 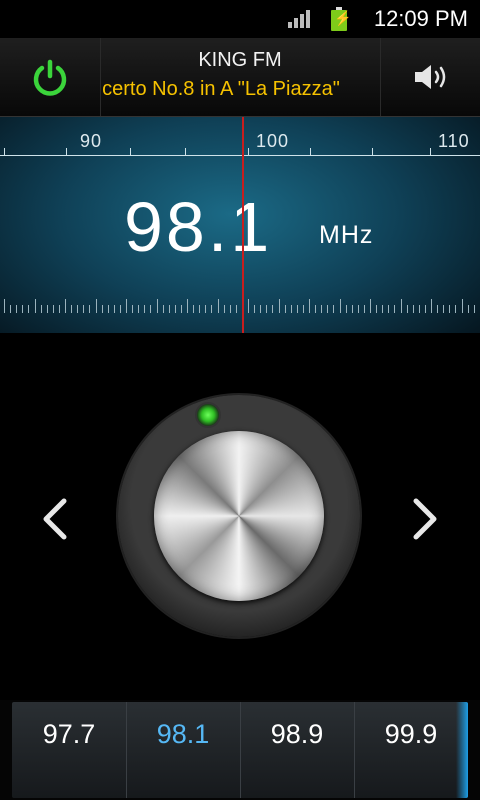 What do you see at coordinates (243, 225) in the screenshot?
I see `tuning-needle` at bounding box center [243, 225].